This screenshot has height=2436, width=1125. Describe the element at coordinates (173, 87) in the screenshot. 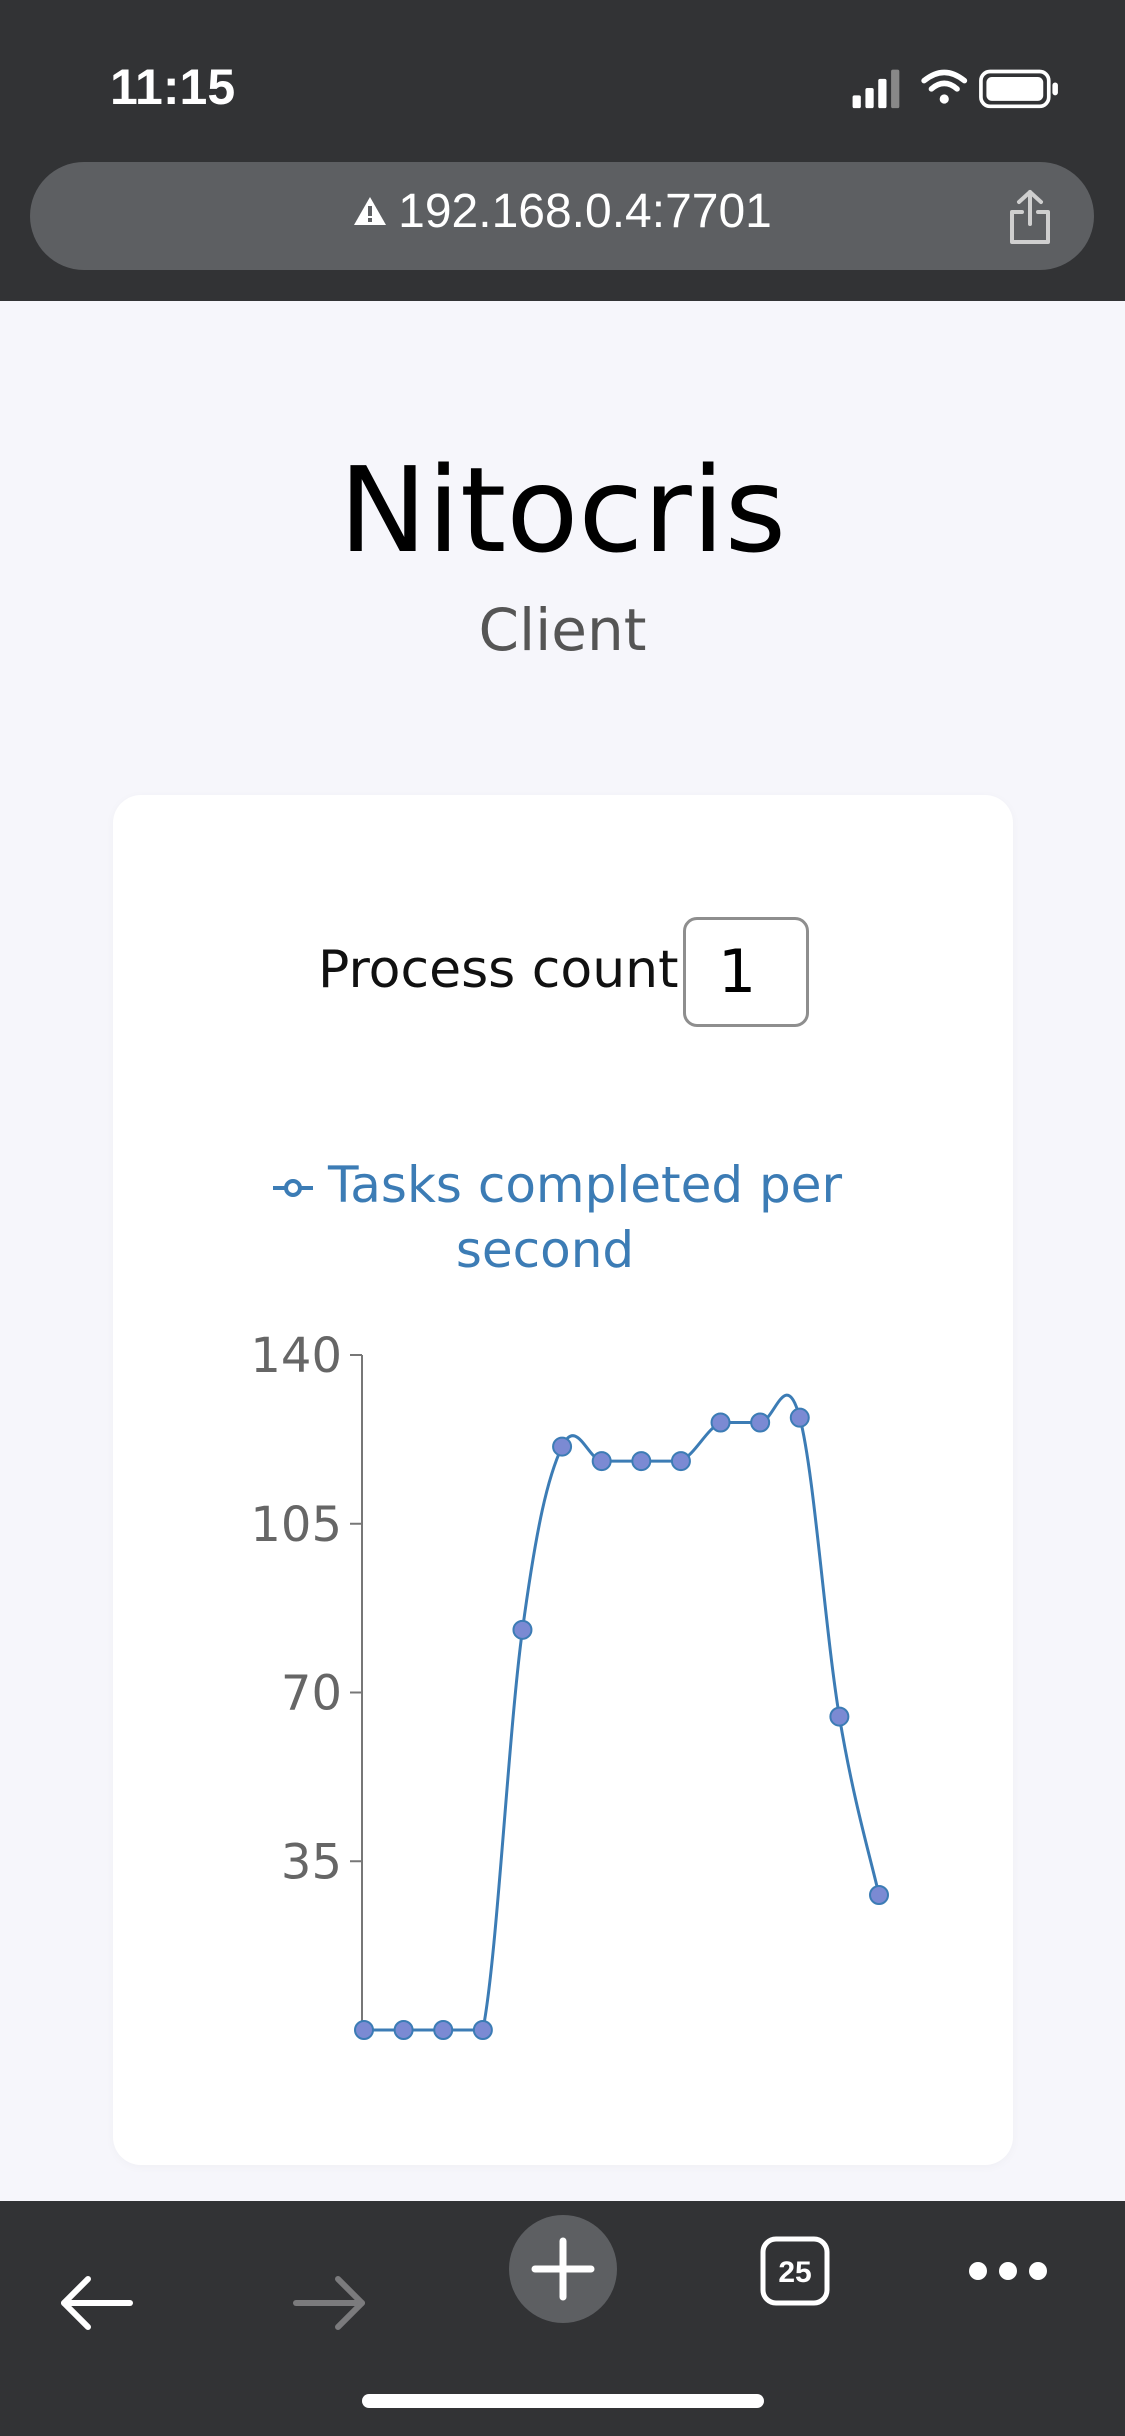

I see `status-time: 11:15` at that location.